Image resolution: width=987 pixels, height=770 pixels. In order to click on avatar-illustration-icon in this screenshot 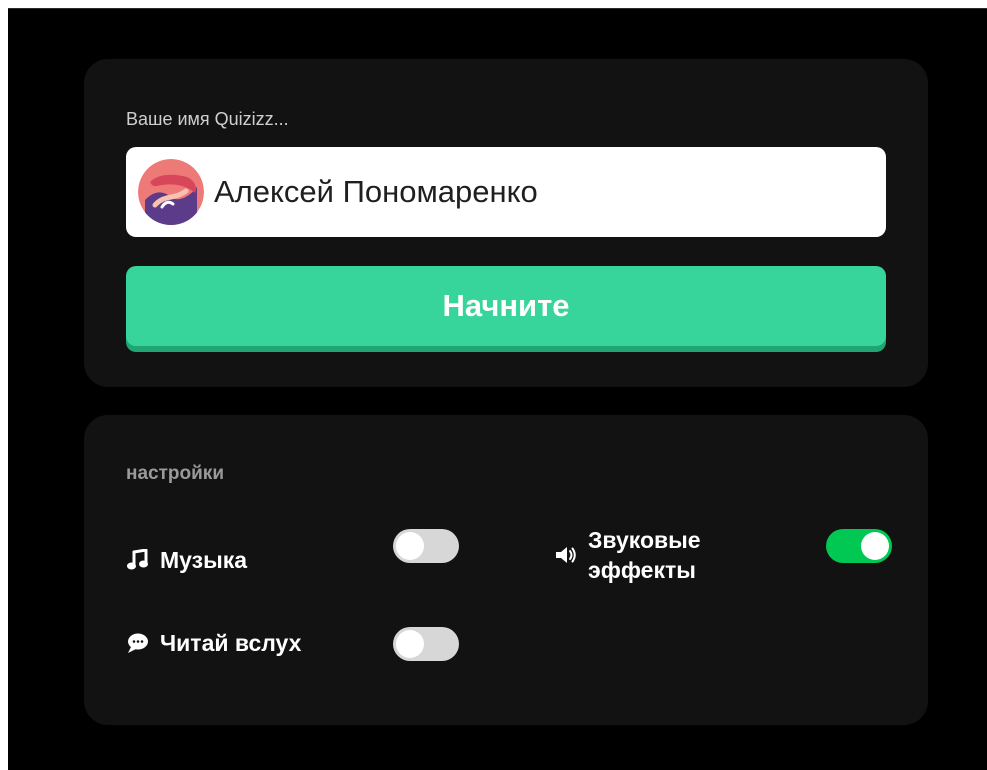, I will do `click(171, 192)`.